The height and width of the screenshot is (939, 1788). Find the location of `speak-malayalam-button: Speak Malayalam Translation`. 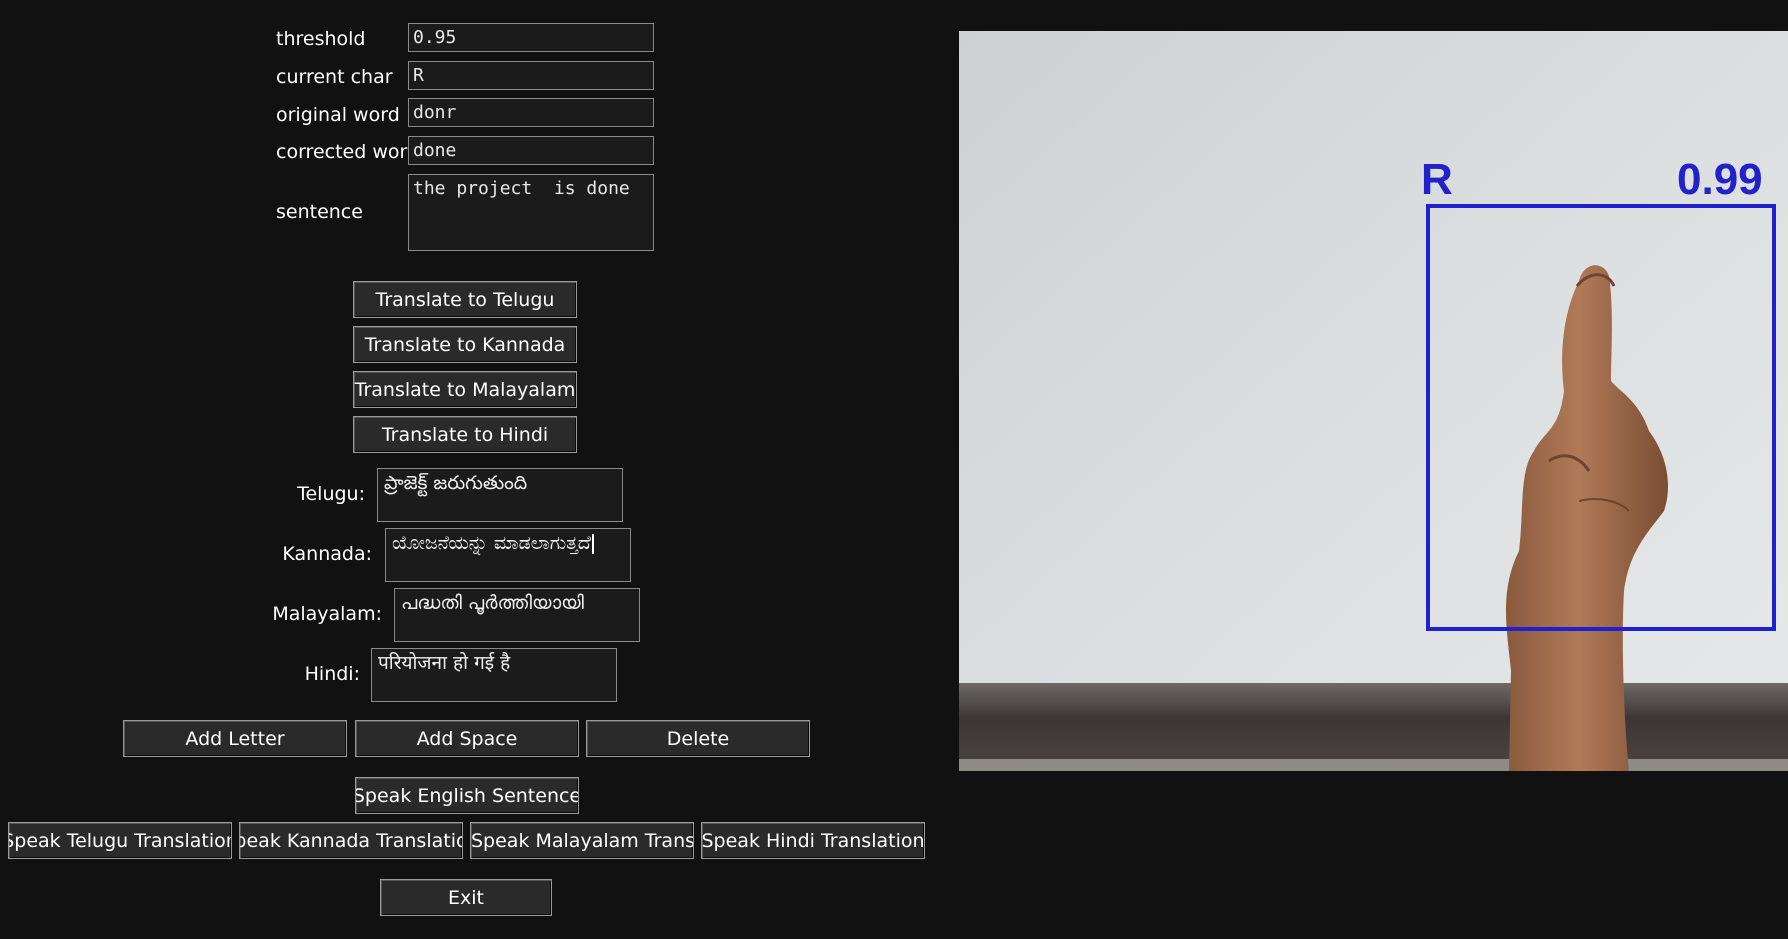

speak-malayalam-button: Speak Malayalam Translation is located at coordinates (582, 840).